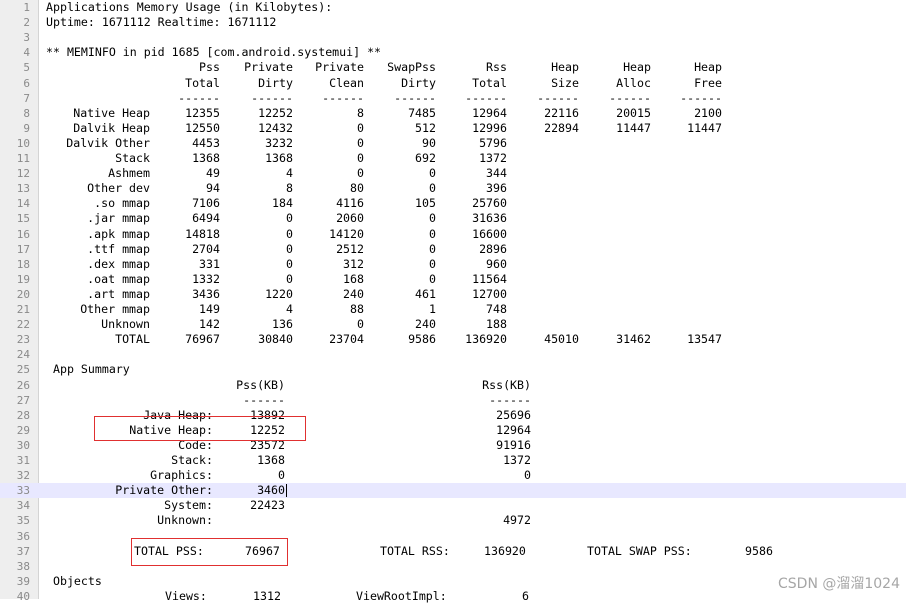 This screenshot has height=604, width=906. Describe the element at coordinates (453, 324) in the screenshot. I see `editor-line: 22 Unknown 142 136 0 240 188` at that location.